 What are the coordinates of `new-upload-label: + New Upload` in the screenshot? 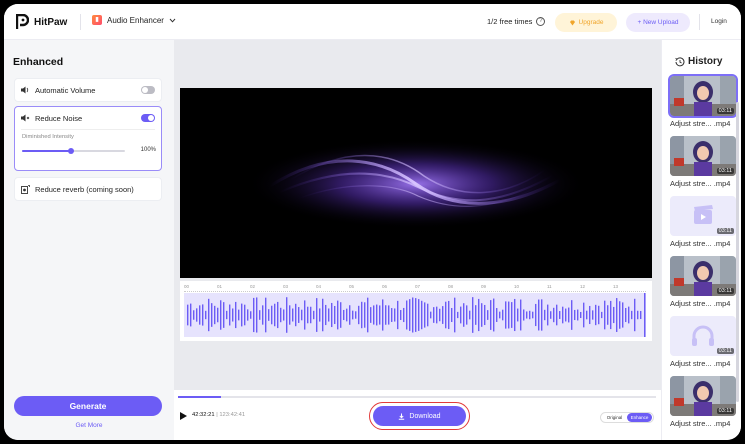 It's located at (658, 22).